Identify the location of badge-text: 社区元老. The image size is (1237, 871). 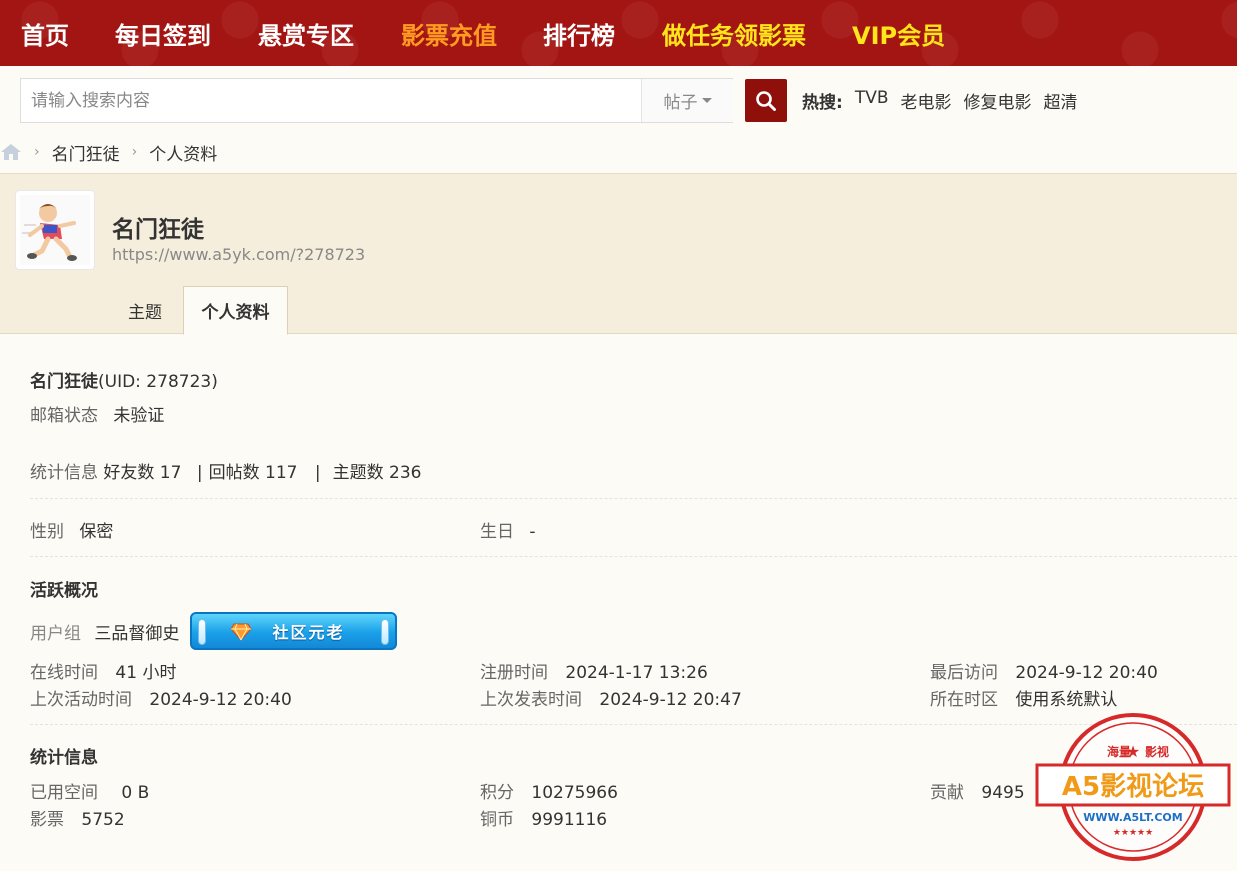
(308, 632).